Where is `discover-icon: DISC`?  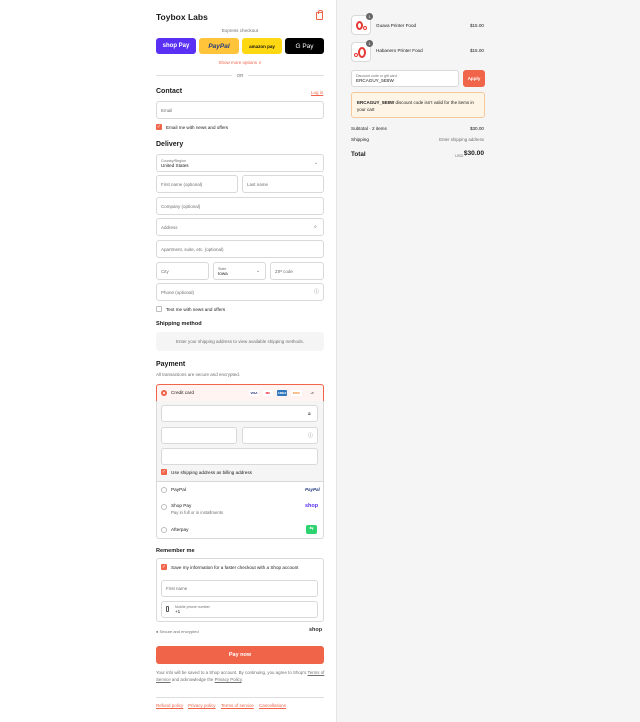 discover-icon: DISC is located at coordinates (296, 393).